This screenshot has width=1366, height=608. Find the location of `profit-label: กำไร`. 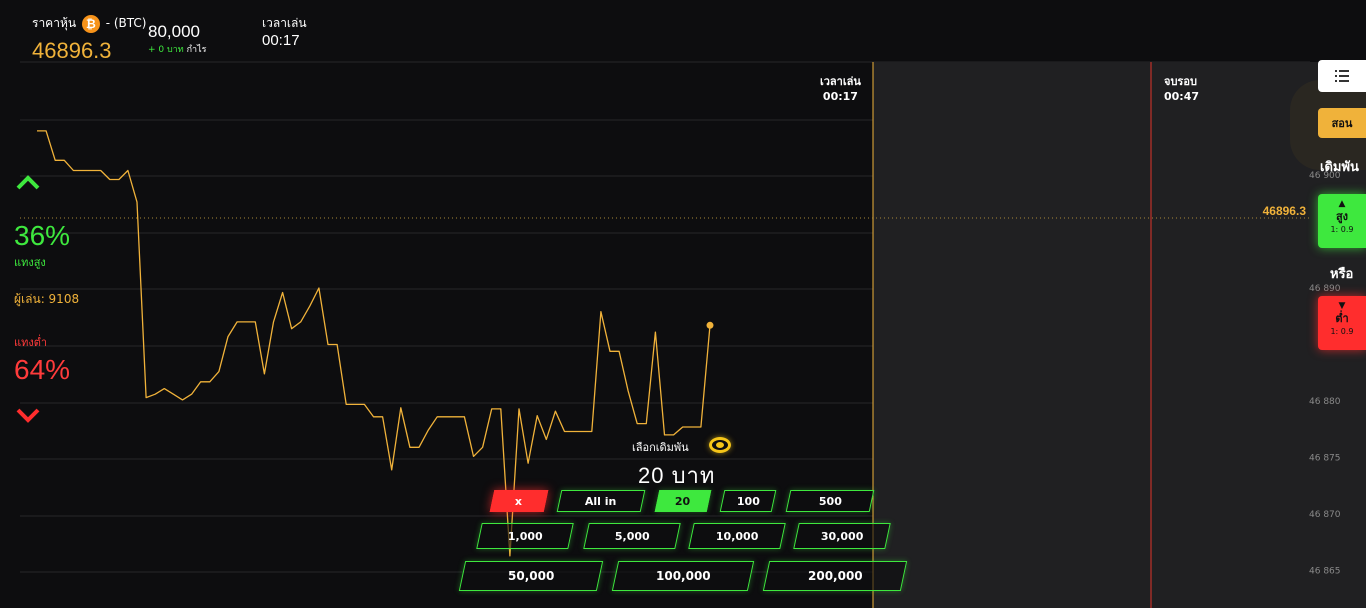

profit-label: กำไร is located at coordinates (196, 50).